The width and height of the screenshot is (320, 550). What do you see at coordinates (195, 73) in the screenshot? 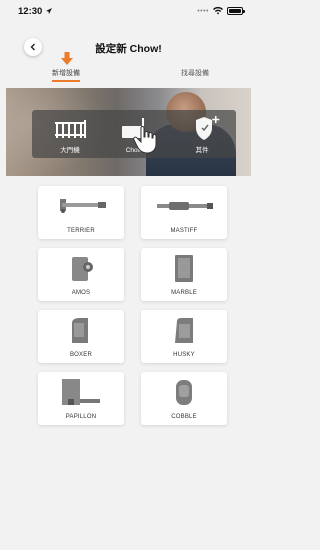
I see `tab-find-device: 找尋設備` at bounding box center [195, 73].